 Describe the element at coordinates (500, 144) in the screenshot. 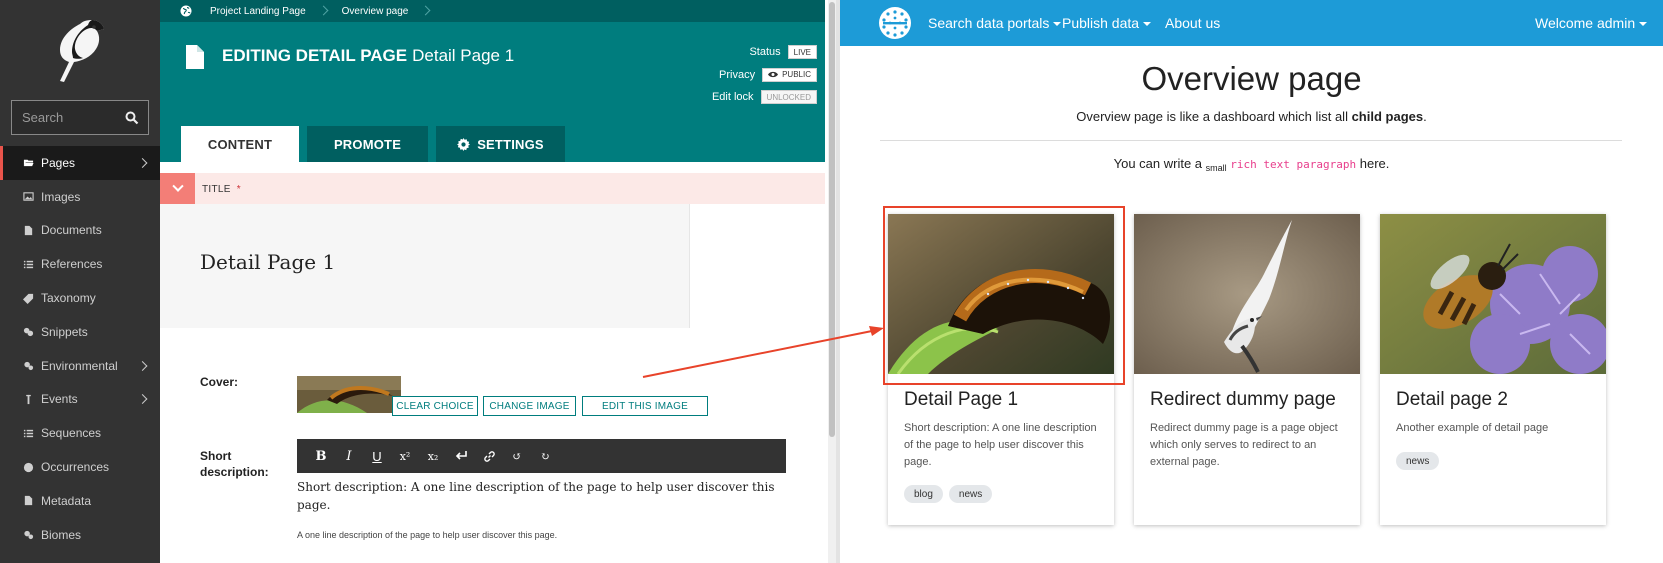

I see `tab-settings: SETTINGS` at that location.